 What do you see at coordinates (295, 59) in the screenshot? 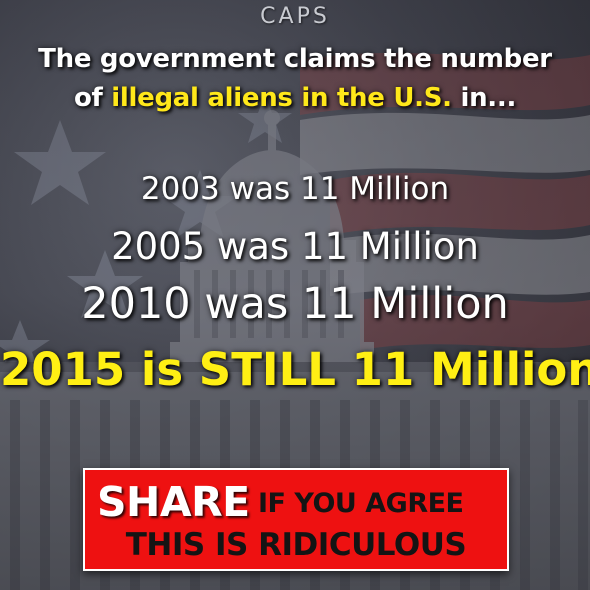
I see `headline-line-1: The government claims the number` at bounding box center [295, 59].